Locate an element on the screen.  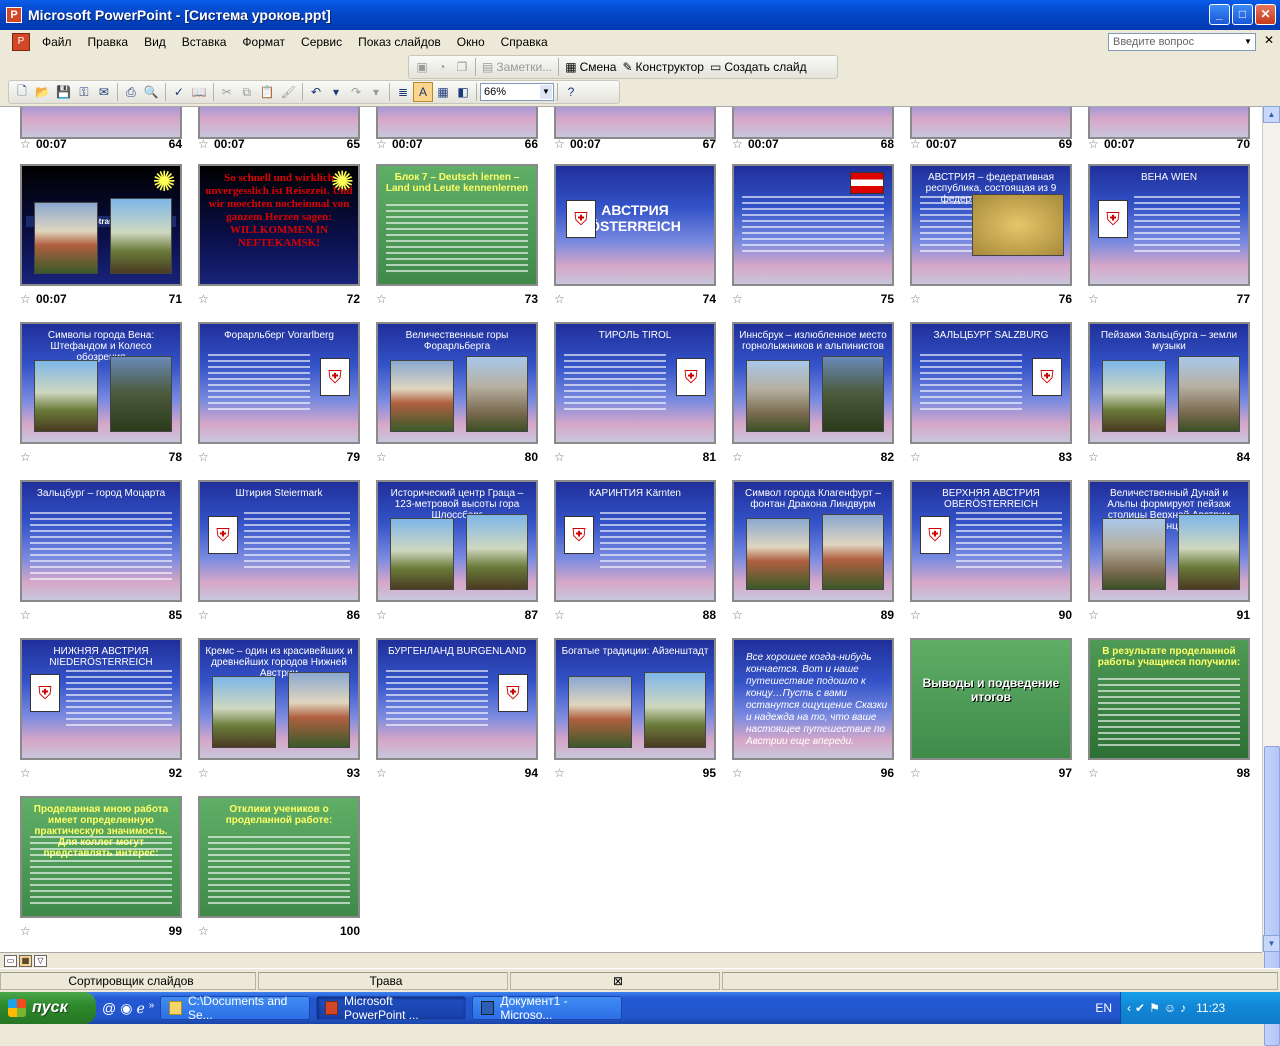
mail-quicklaunch-icon: @ is located at coordinates (109, 1008).